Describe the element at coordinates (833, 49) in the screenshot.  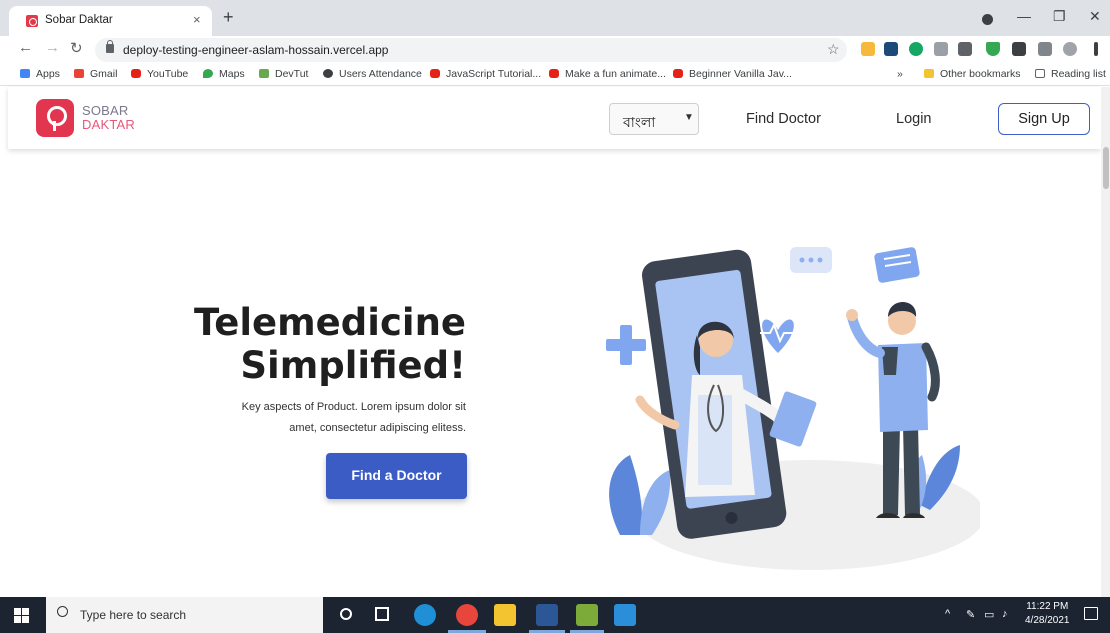
I see `bookmark-star-icon: ☆` at that location.